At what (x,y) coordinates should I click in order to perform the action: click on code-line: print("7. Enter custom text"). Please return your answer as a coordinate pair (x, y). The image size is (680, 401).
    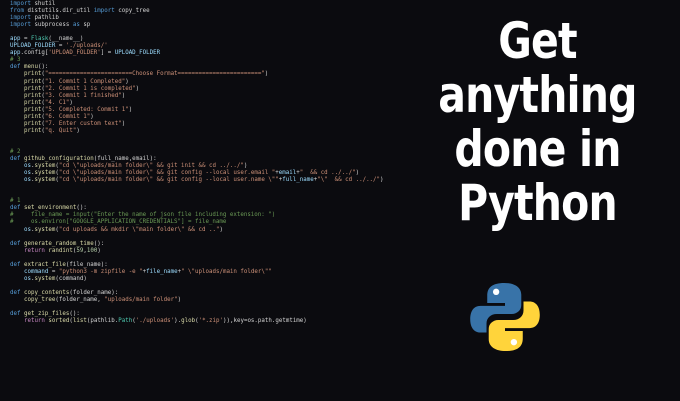
    Looking at the image, I should click on (202, 124).